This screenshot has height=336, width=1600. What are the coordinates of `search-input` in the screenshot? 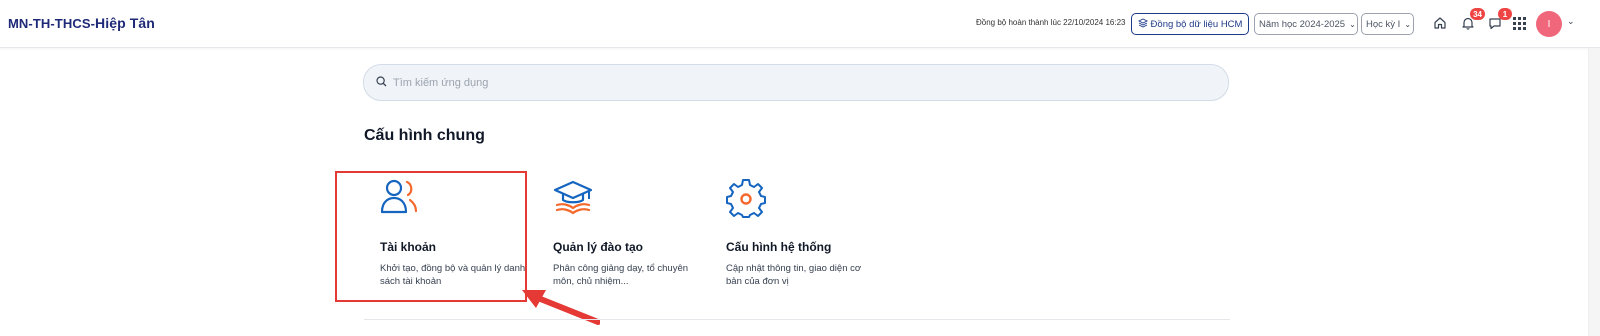 It's located at (783, 82).